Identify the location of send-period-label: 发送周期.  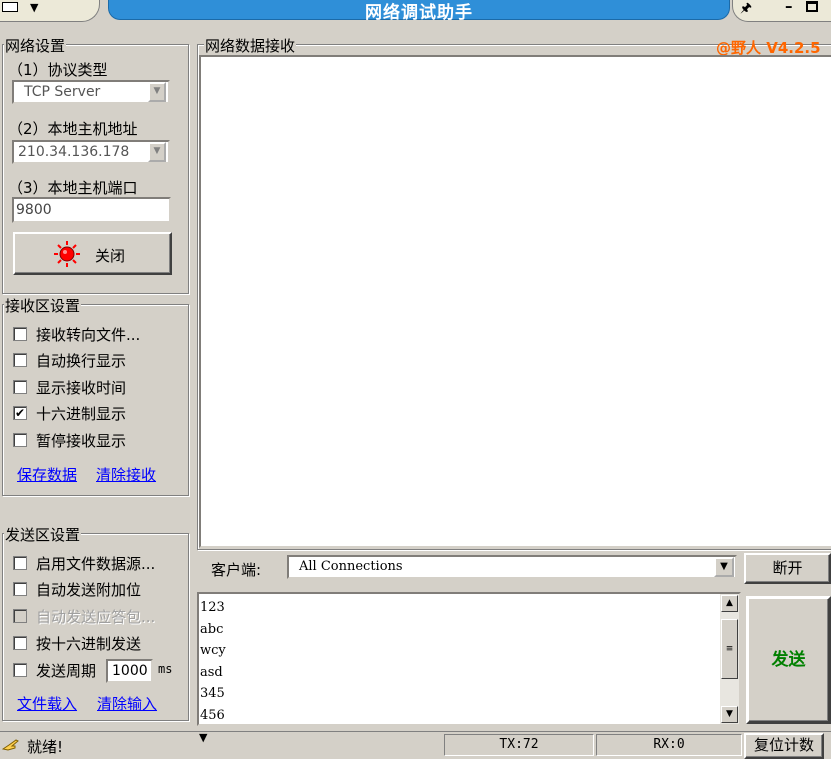
(66, 670).